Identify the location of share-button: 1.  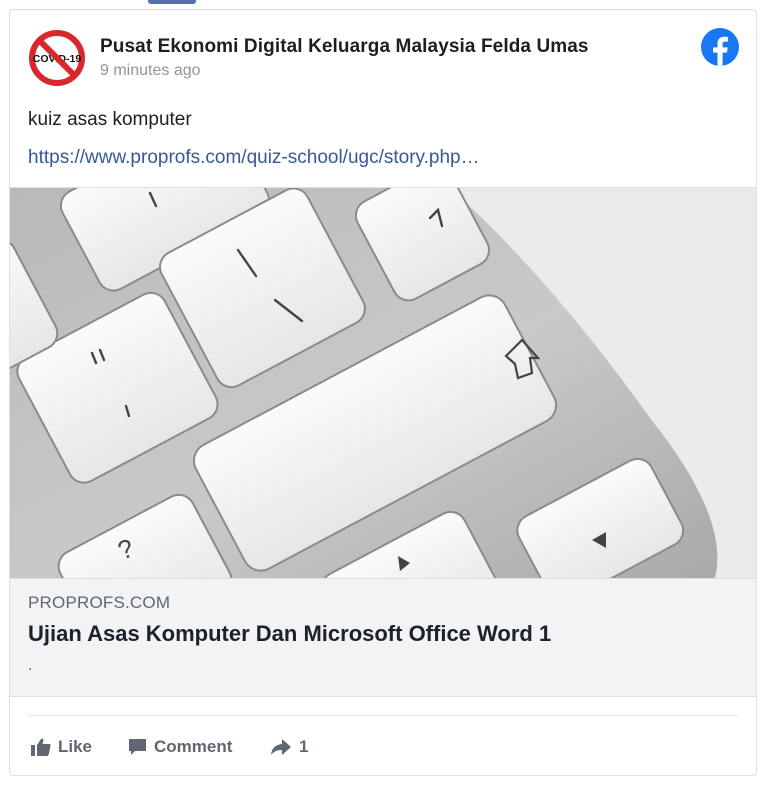
(289, 747).